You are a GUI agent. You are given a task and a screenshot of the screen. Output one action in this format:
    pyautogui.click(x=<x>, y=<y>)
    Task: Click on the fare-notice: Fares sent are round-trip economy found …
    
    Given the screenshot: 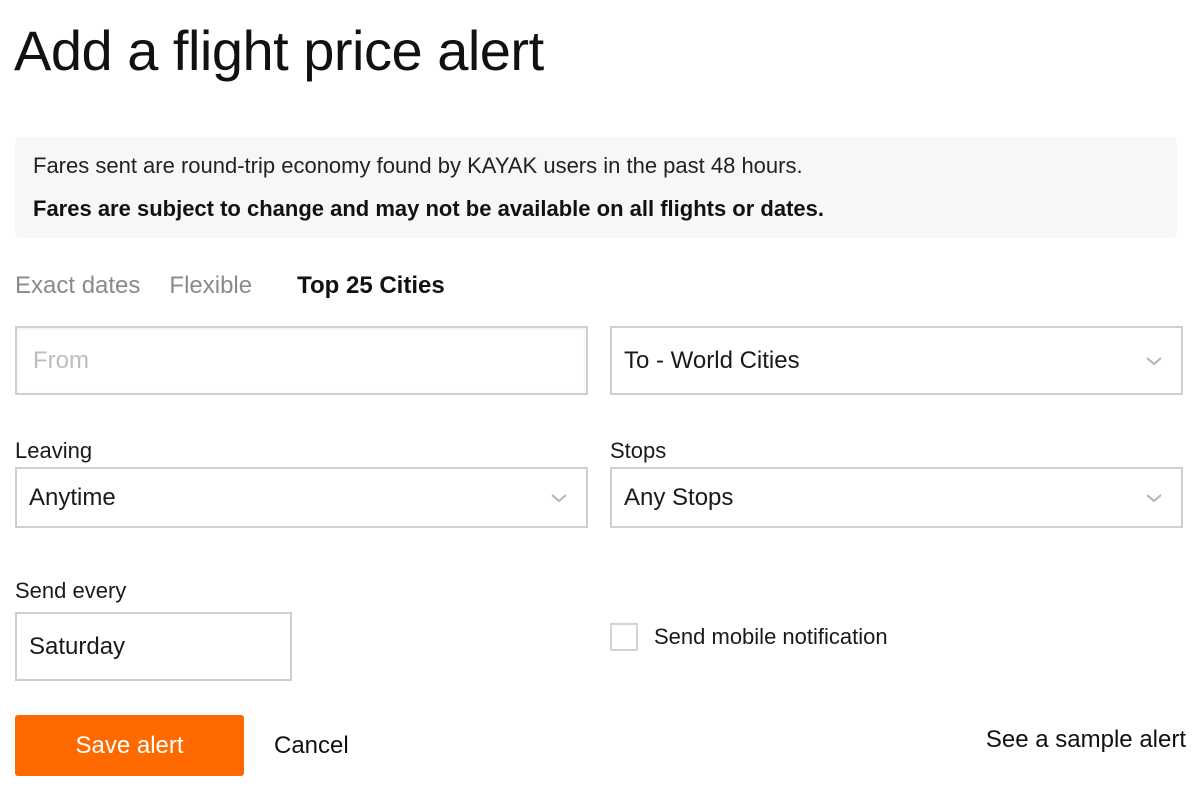 What is the action you would take?
    pyautogui.click(x=596, y=187)
    